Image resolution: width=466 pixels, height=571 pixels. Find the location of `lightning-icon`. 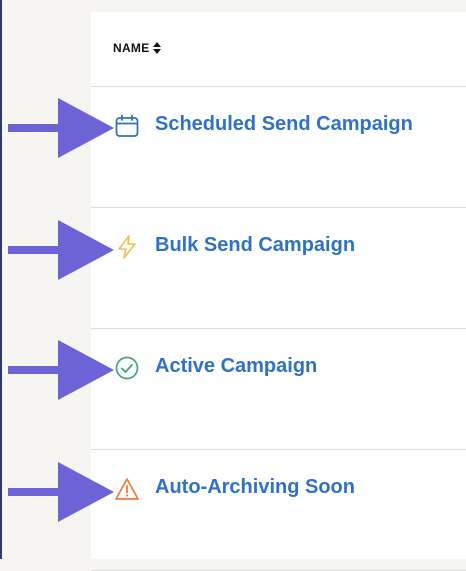

lightning-icon is located at coordinates (127, 247).